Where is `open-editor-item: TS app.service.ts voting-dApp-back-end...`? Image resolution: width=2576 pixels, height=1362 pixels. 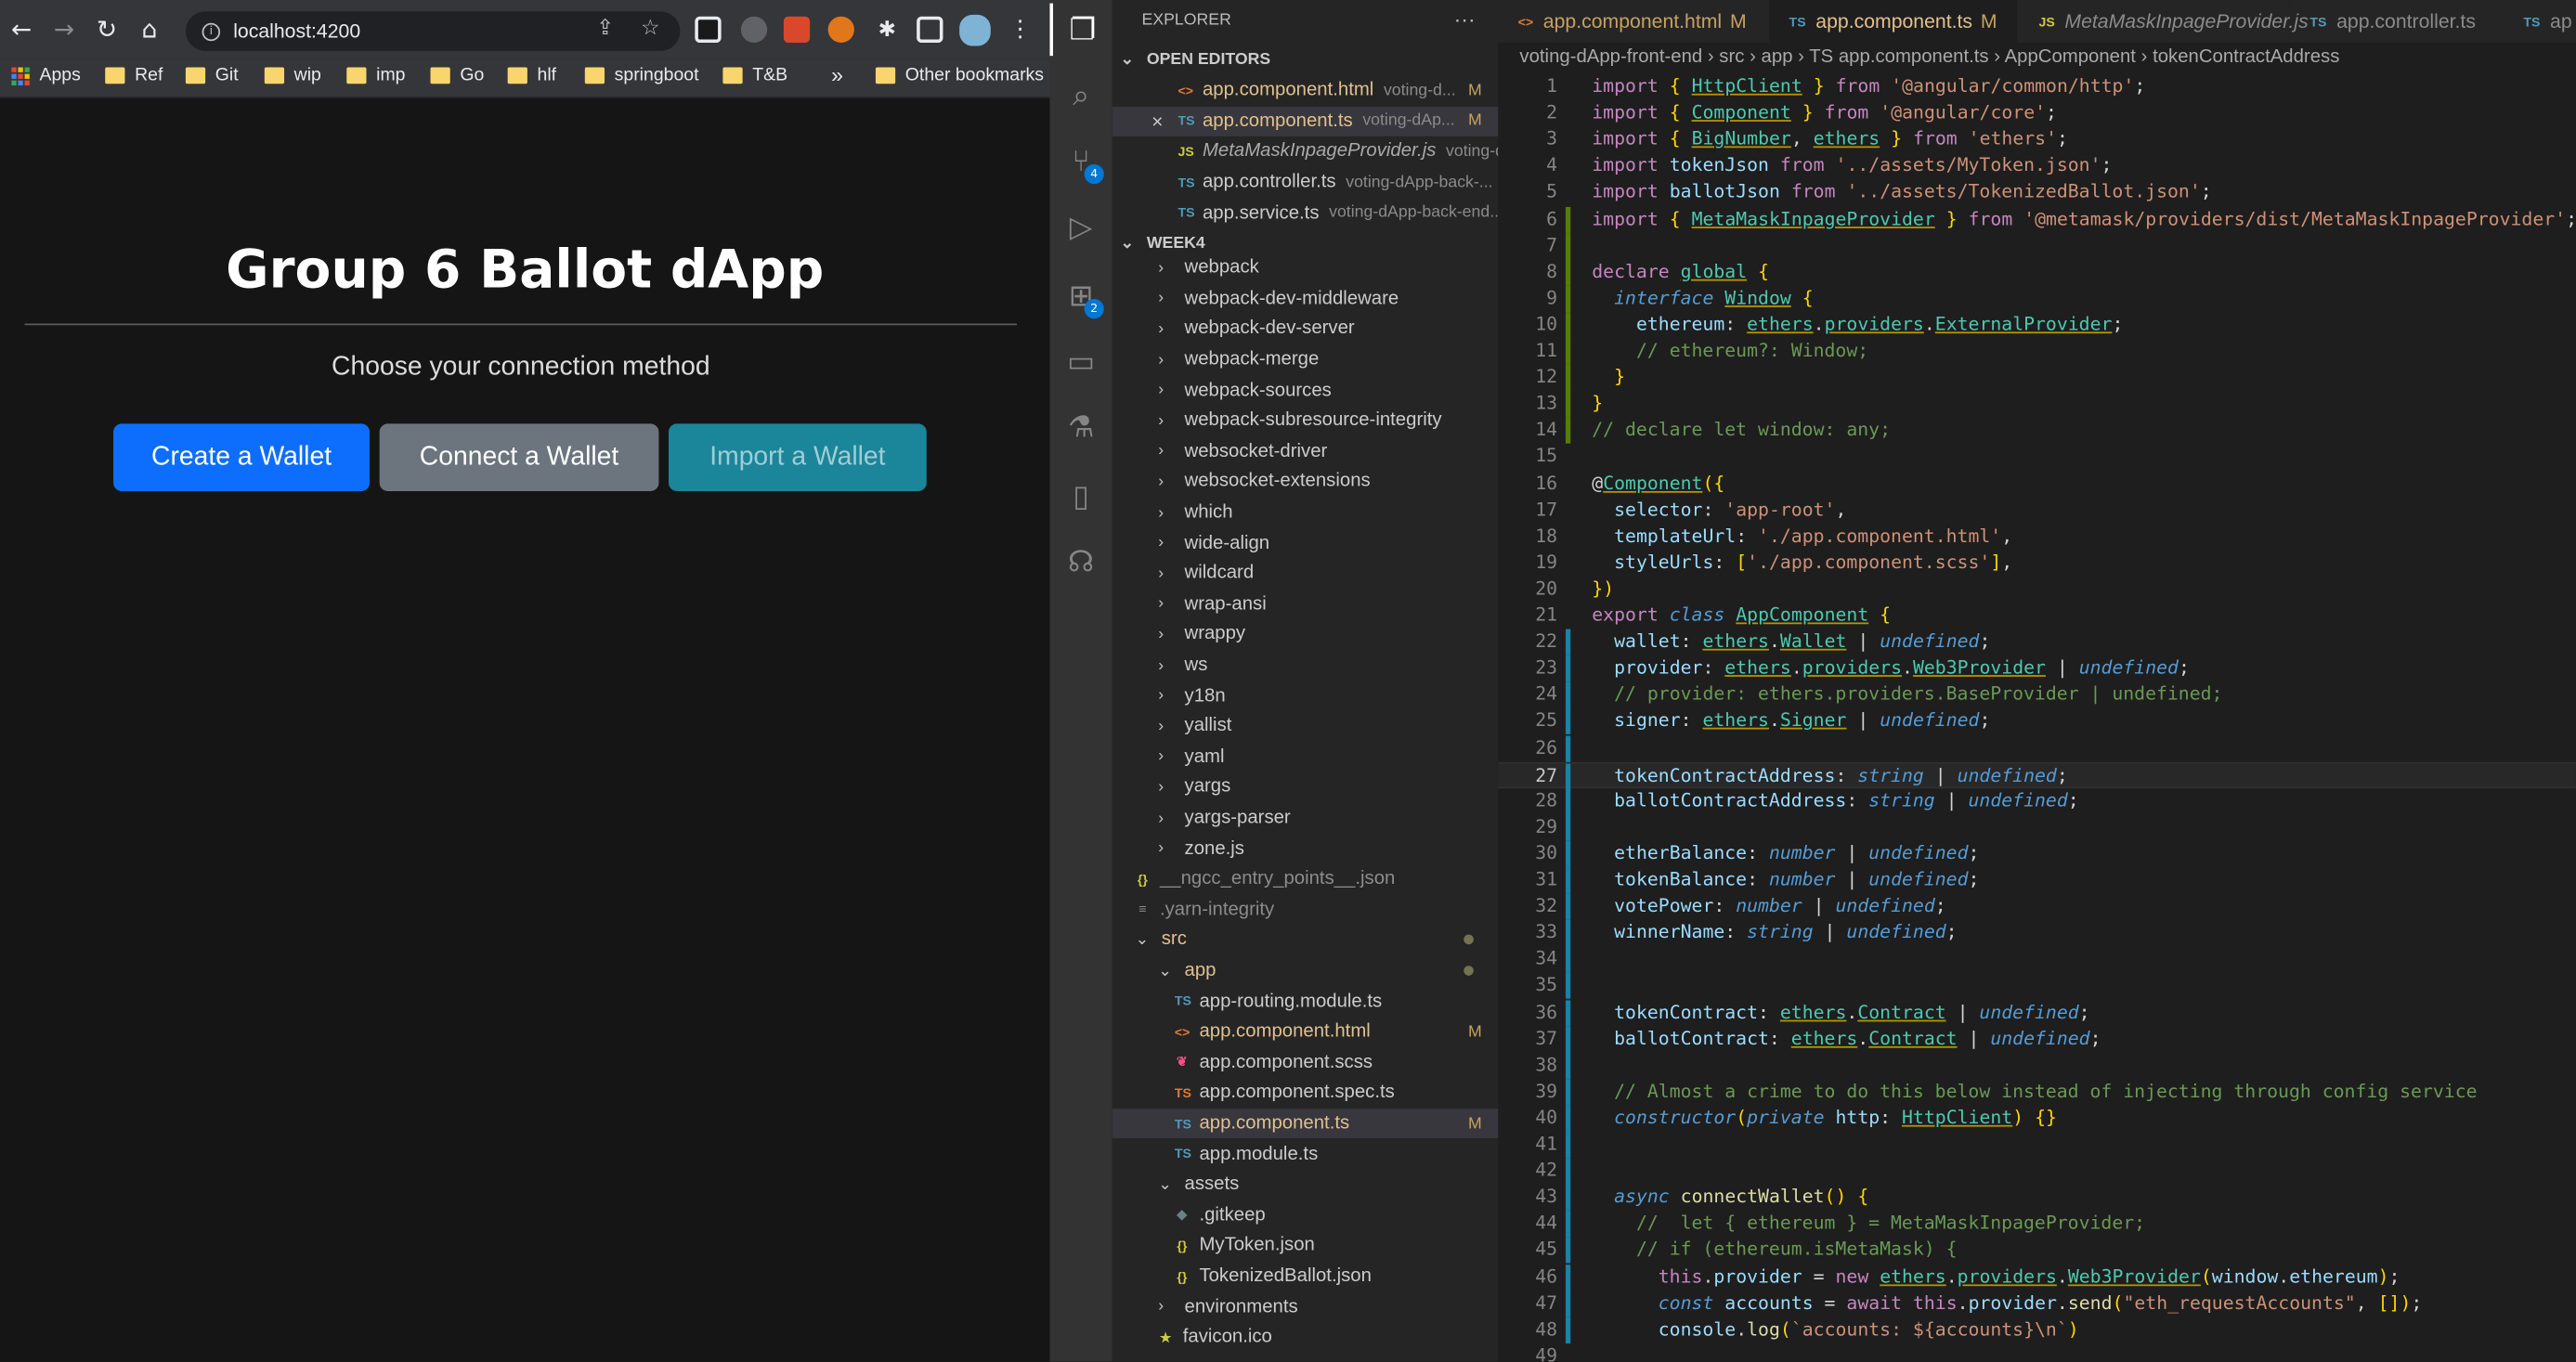 open-editor-item: TS app.service.ts voting-dApp-back-end... is located at coordinates (1305, 213).